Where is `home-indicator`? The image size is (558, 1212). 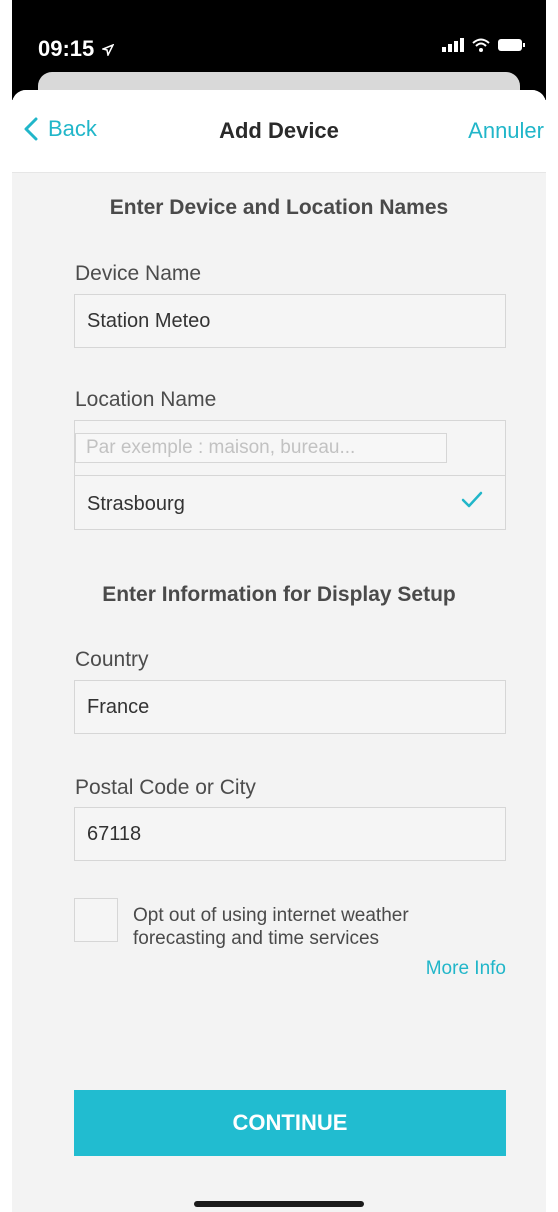 home-indicator is located at coordinates (279, 1204).